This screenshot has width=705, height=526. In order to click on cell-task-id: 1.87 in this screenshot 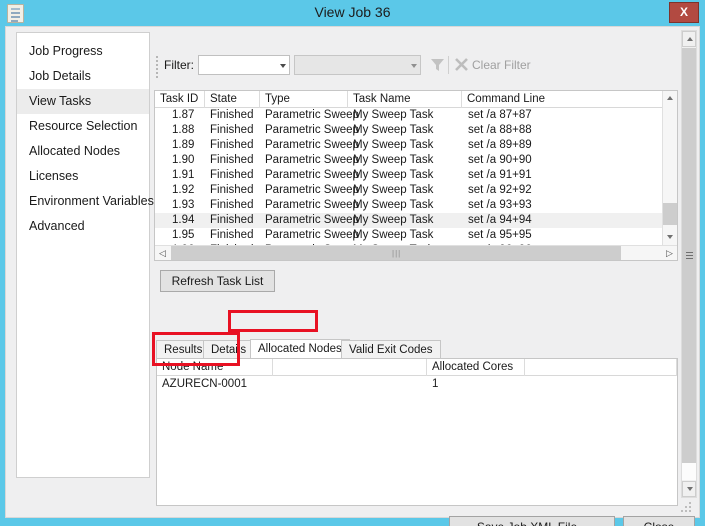, I will do `click(183, 115)`.